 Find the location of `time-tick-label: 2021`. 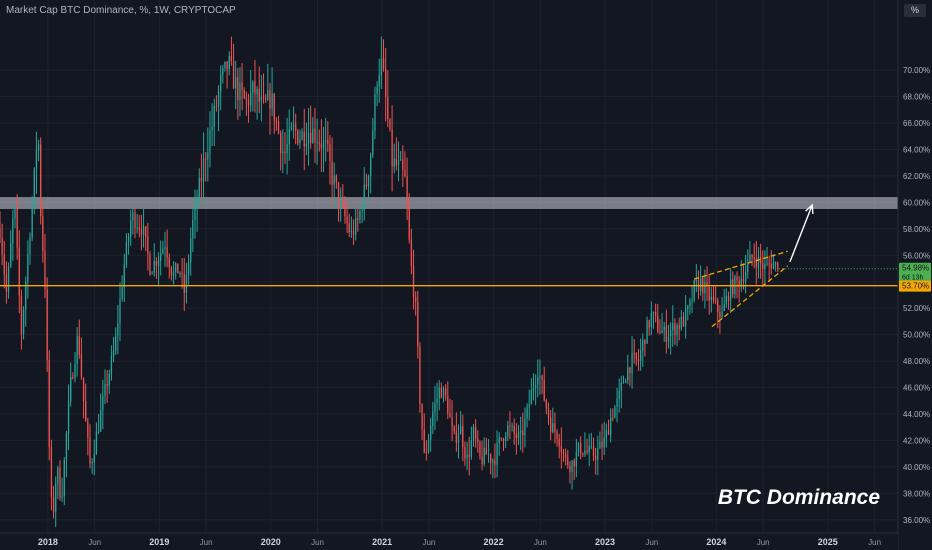

time-tick-label: 2021 is located at coordinates (382, 542).